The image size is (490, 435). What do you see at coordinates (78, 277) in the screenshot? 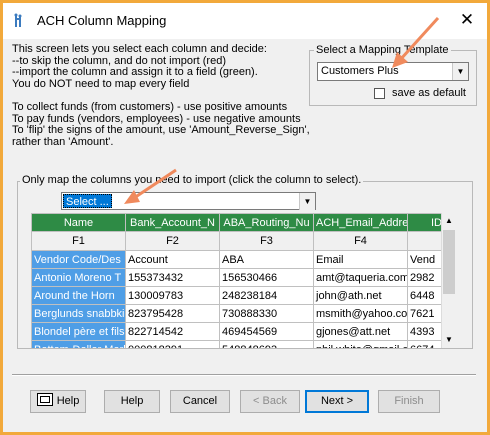
I see `grid-cell: Antonio Moreno T` at bounding box center [78, 277].